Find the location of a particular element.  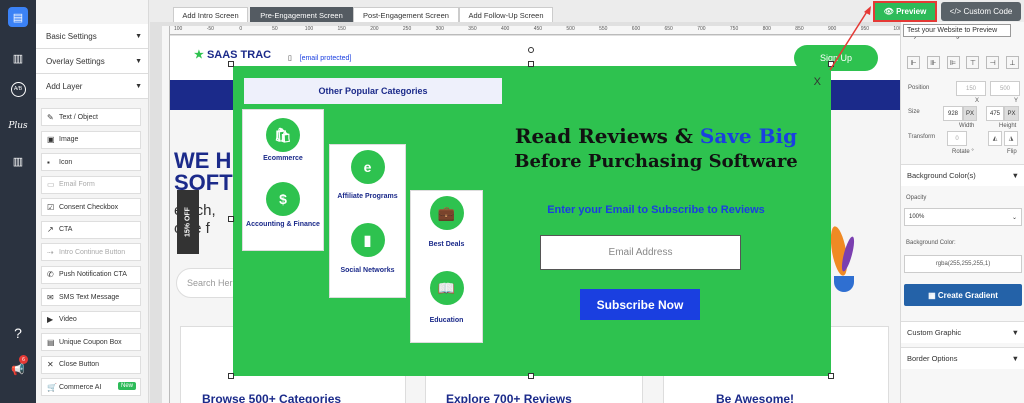

new-badge: New is located at coordinates (126, 386).